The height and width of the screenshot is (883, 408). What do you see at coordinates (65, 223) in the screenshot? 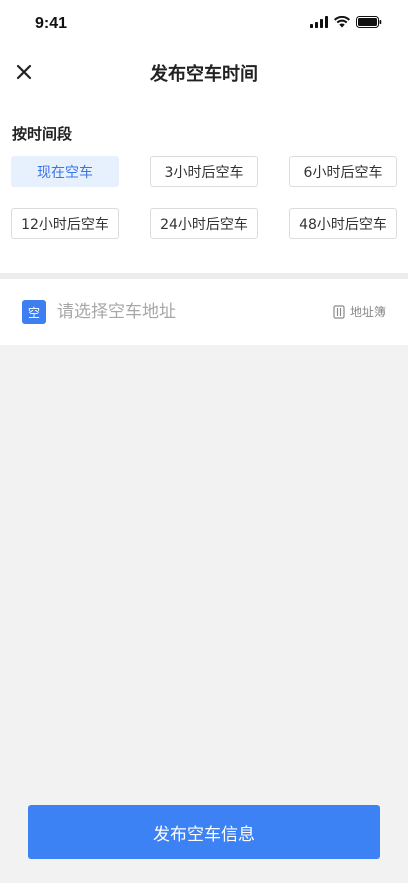
I see `time-option-12h: 12小时后空车` at bounding box center [65, 223].